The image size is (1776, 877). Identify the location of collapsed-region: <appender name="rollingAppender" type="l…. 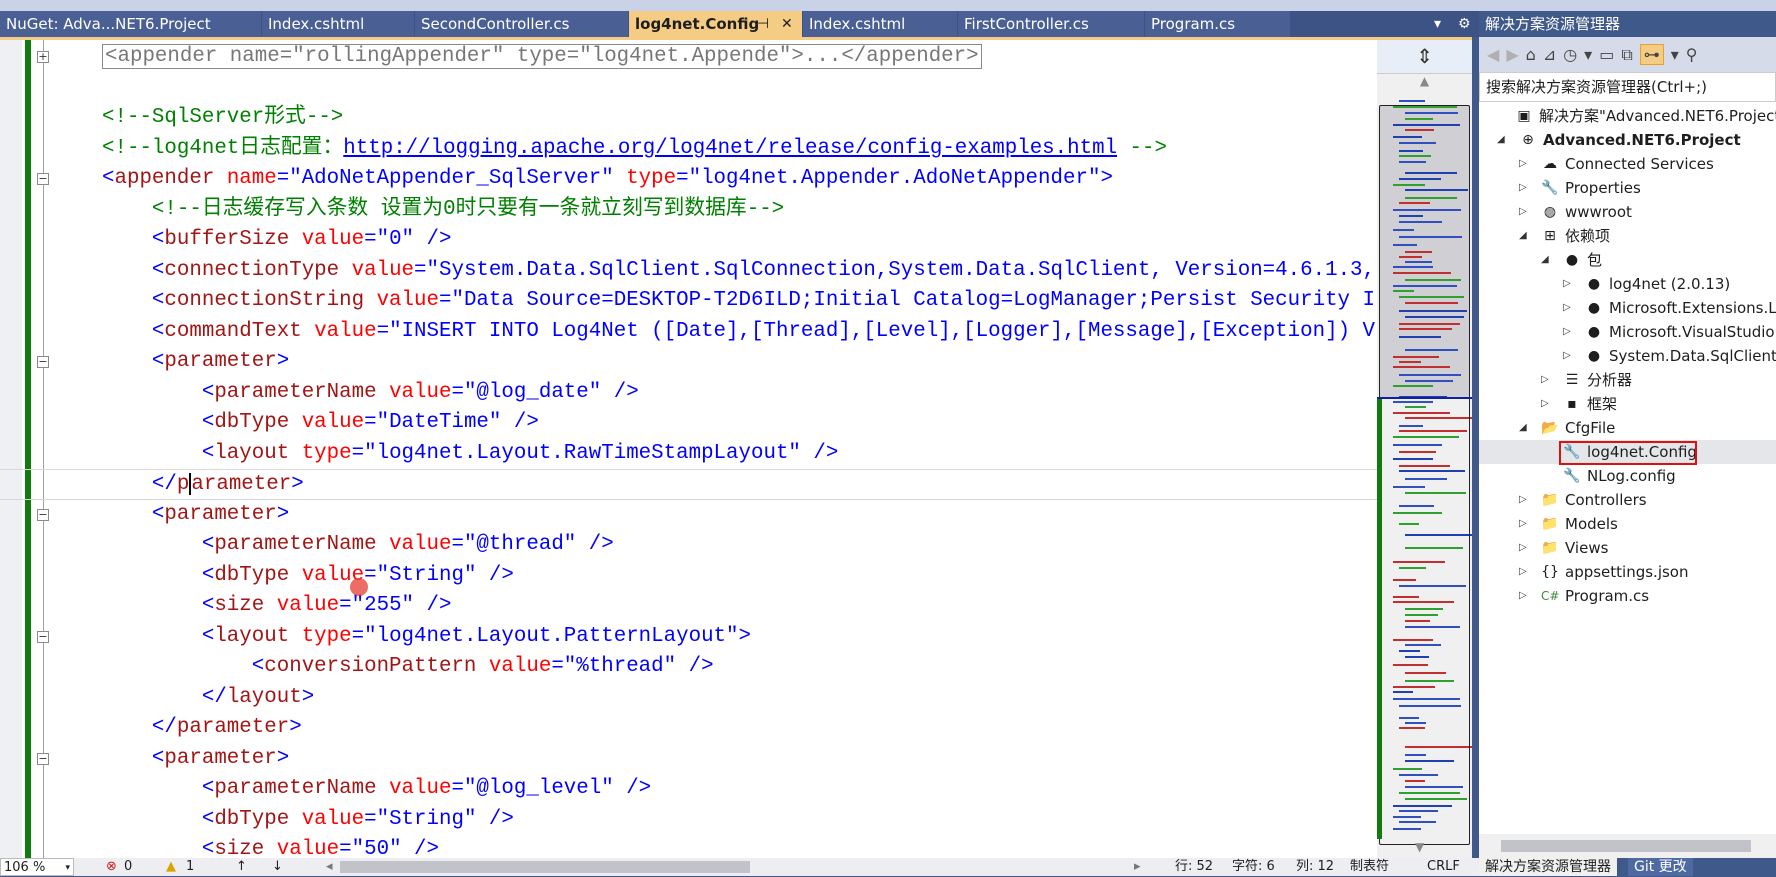
(542, 56).